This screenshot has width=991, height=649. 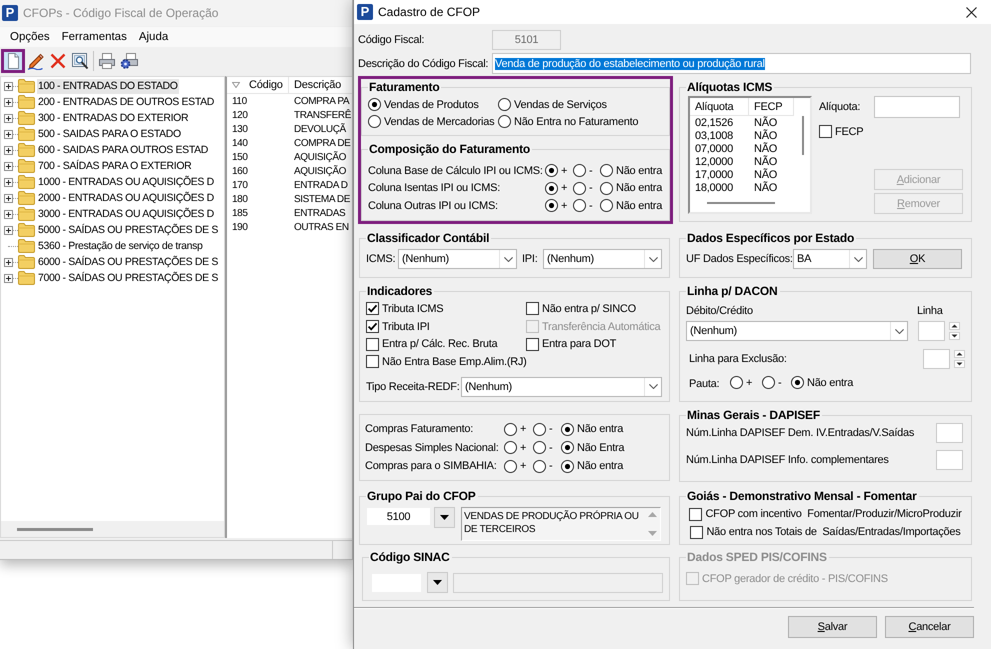 I want to click on cross-icon, so click(x=58, y=61).